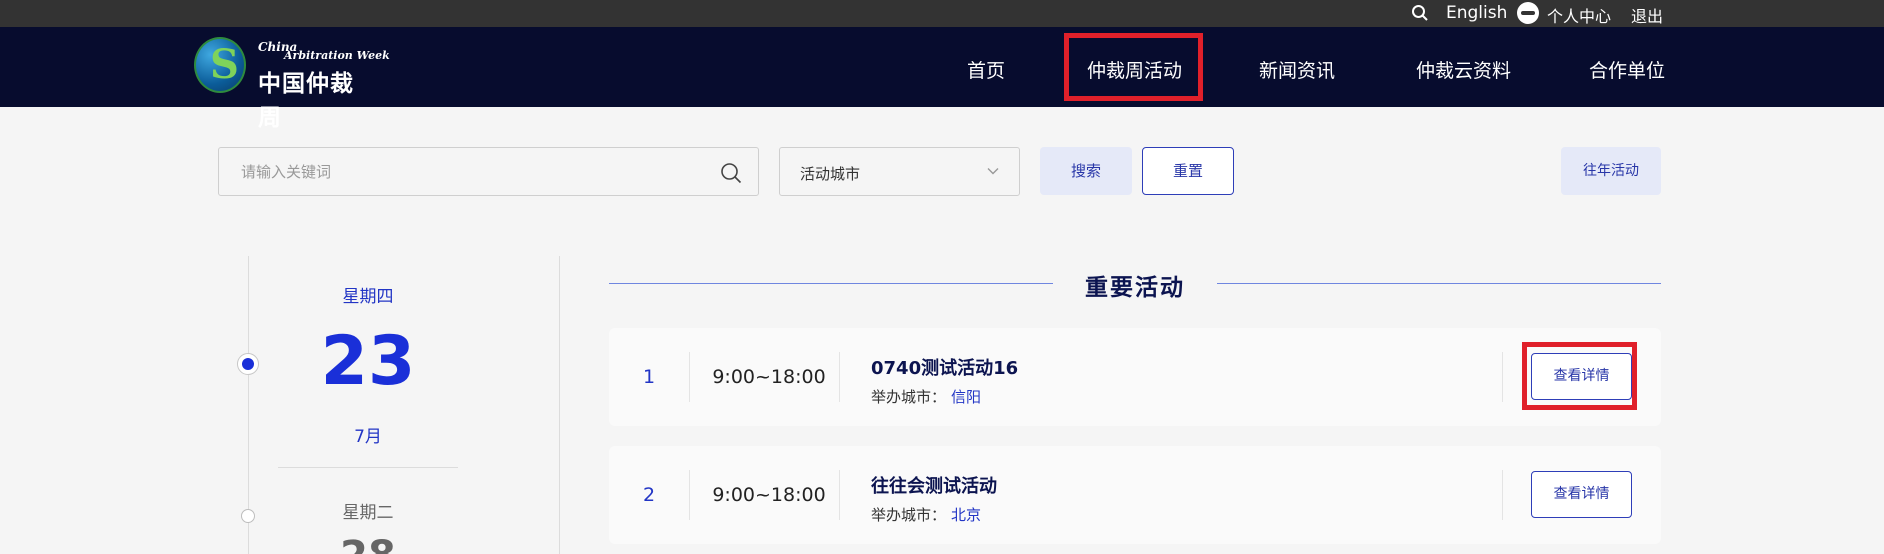 Image resolution: width=1884 pixels, height=554 pixels. What do you see at coordinates (368, 467) in the screenshot?
I see `date-divider` at bounding box center [368, 467].